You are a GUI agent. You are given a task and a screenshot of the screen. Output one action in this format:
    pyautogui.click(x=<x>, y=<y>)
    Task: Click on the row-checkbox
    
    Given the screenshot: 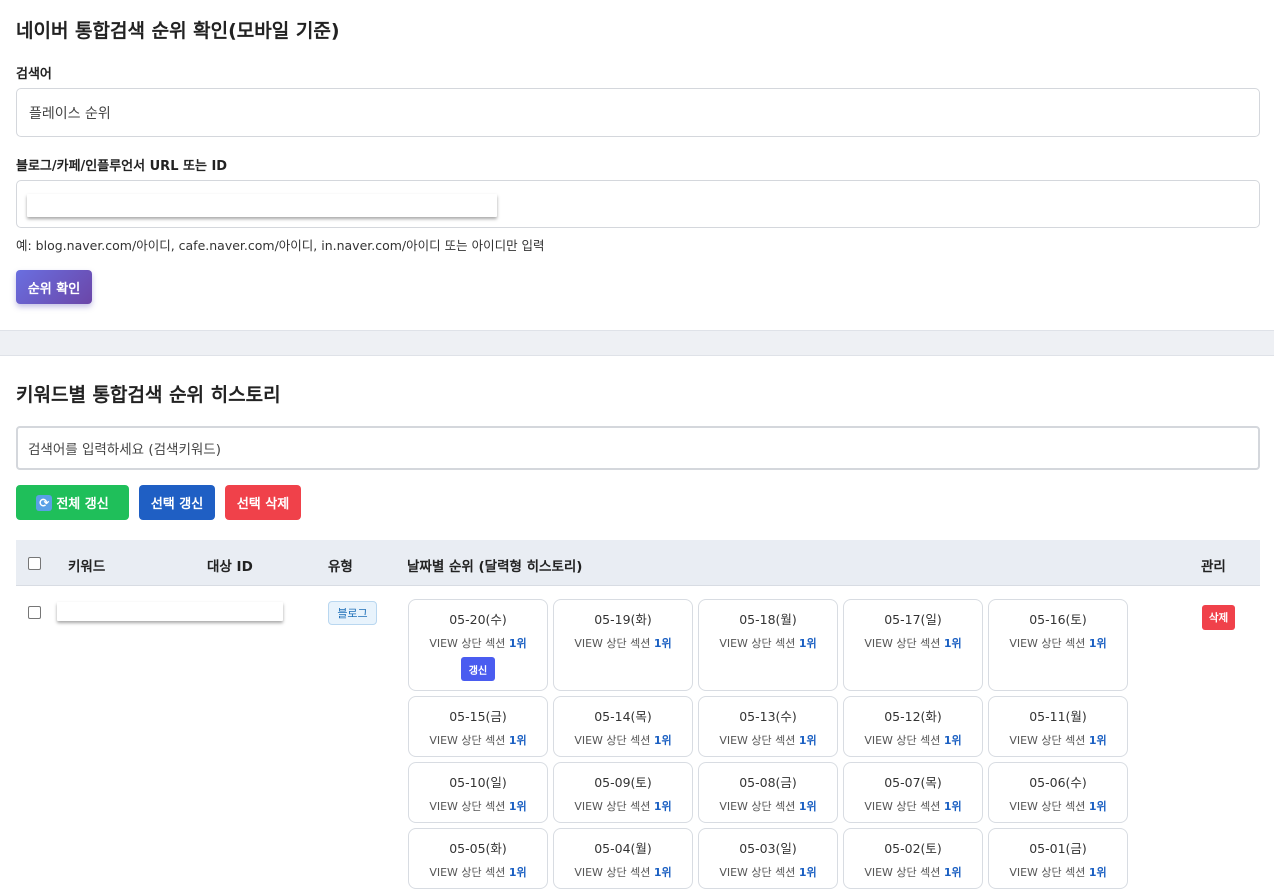 What is the action you would take?
    pyautogui.click(x=34, y=612)
    